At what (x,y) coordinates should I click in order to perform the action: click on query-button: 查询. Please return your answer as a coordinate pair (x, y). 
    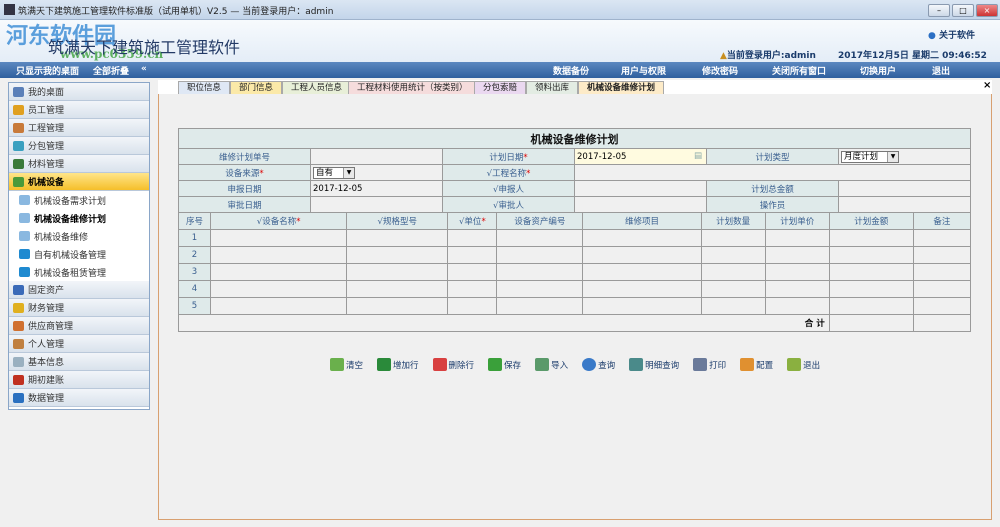
    Looking at the image, I should click on (598, 364).